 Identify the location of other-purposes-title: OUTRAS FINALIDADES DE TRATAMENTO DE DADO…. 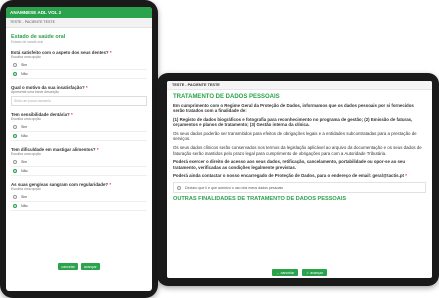
(260, 199).